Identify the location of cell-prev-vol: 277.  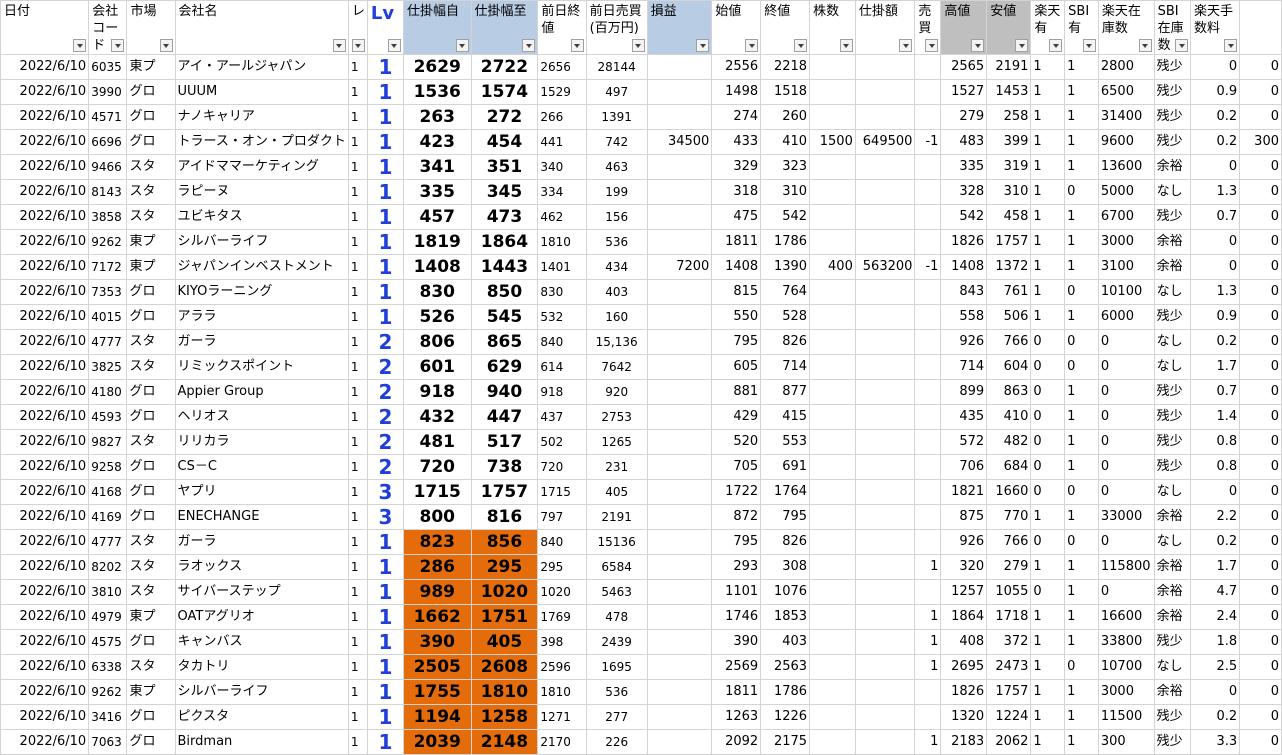
(616, 717).